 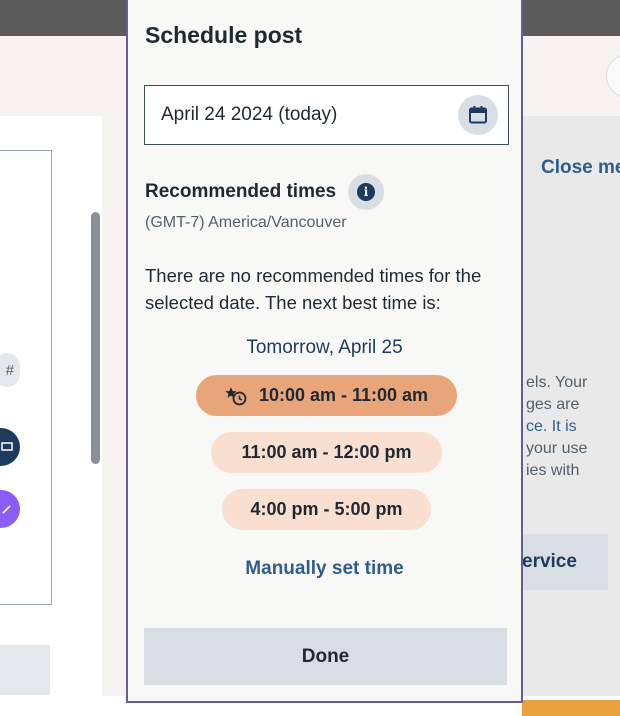 I want to click on scrollbar-thumb, so click(x=95, y=338).